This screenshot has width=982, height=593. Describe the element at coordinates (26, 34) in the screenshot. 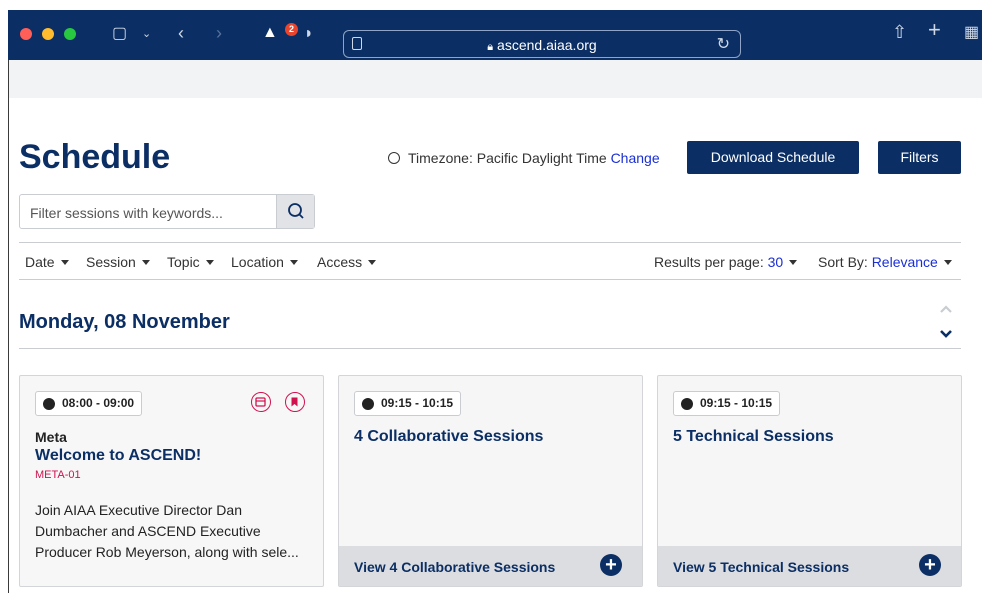

I see `close-window-button` at that location.